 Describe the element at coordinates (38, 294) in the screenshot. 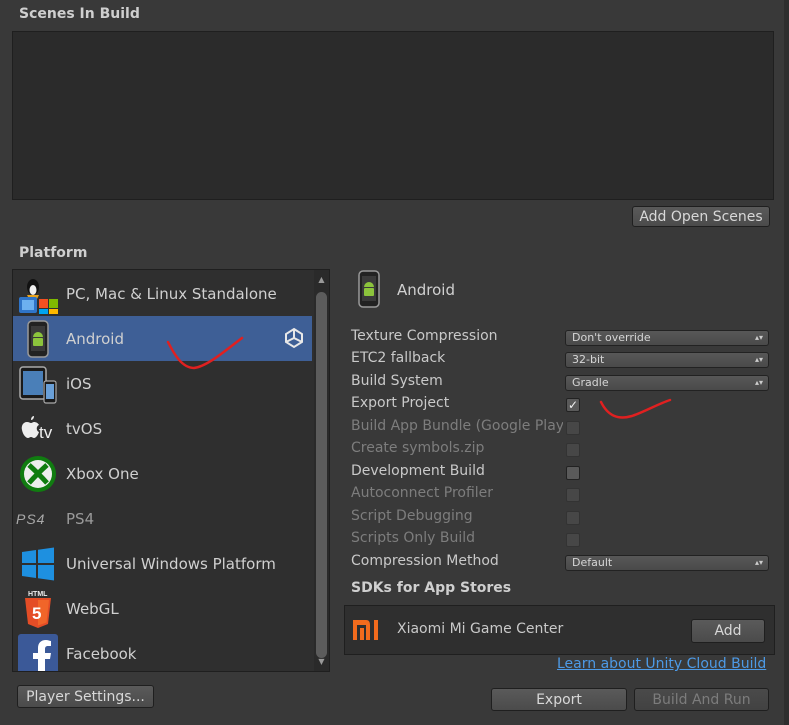

I see `pc-standalone-icon` at that location.